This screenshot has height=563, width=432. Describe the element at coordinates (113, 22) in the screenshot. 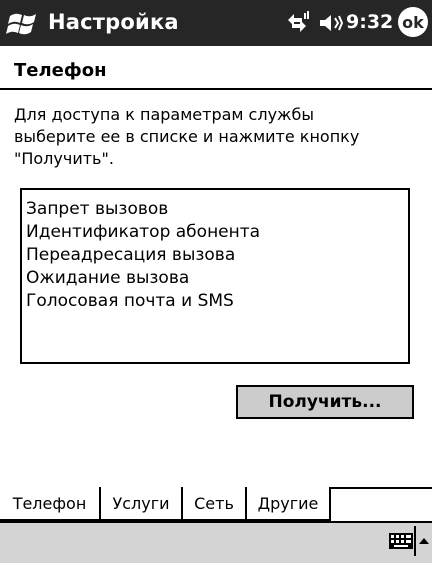

I see `app-title: Настройка` at that location.